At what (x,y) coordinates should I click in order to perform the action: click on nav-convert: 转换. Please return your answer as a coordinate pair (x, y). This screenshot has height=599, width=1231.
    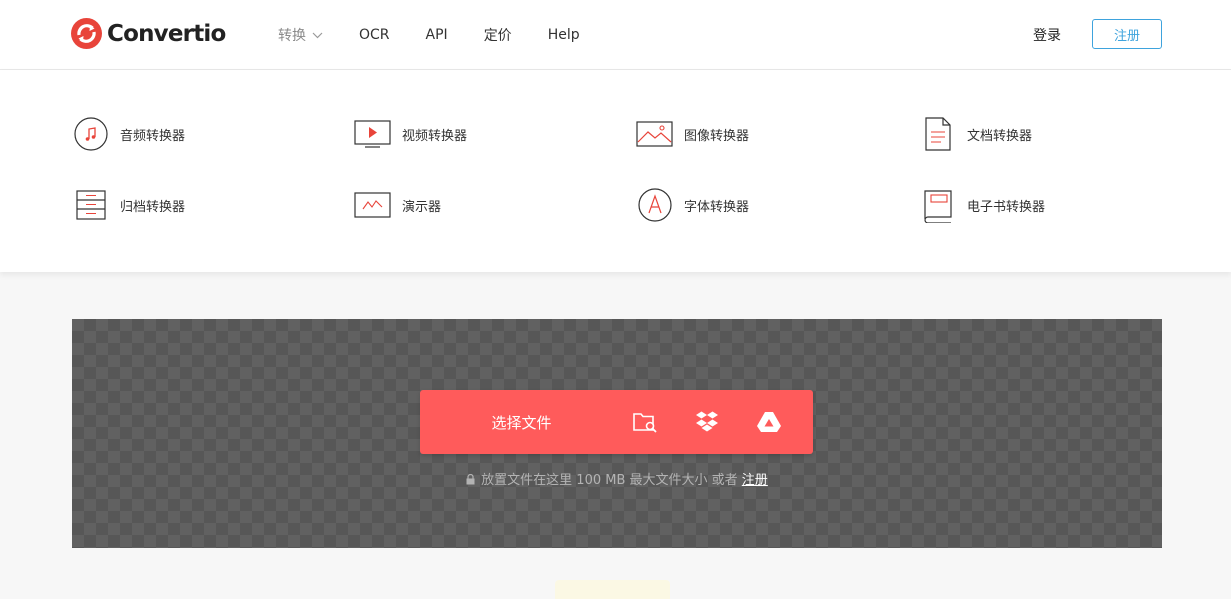
    Looking at the image, I should click on (300, 35).